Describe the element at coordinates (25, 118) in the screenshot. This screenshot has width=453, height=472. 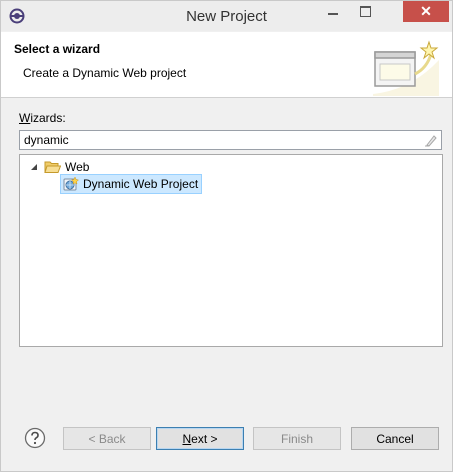
I see `wizards-label-mnemonic: W` at that location.